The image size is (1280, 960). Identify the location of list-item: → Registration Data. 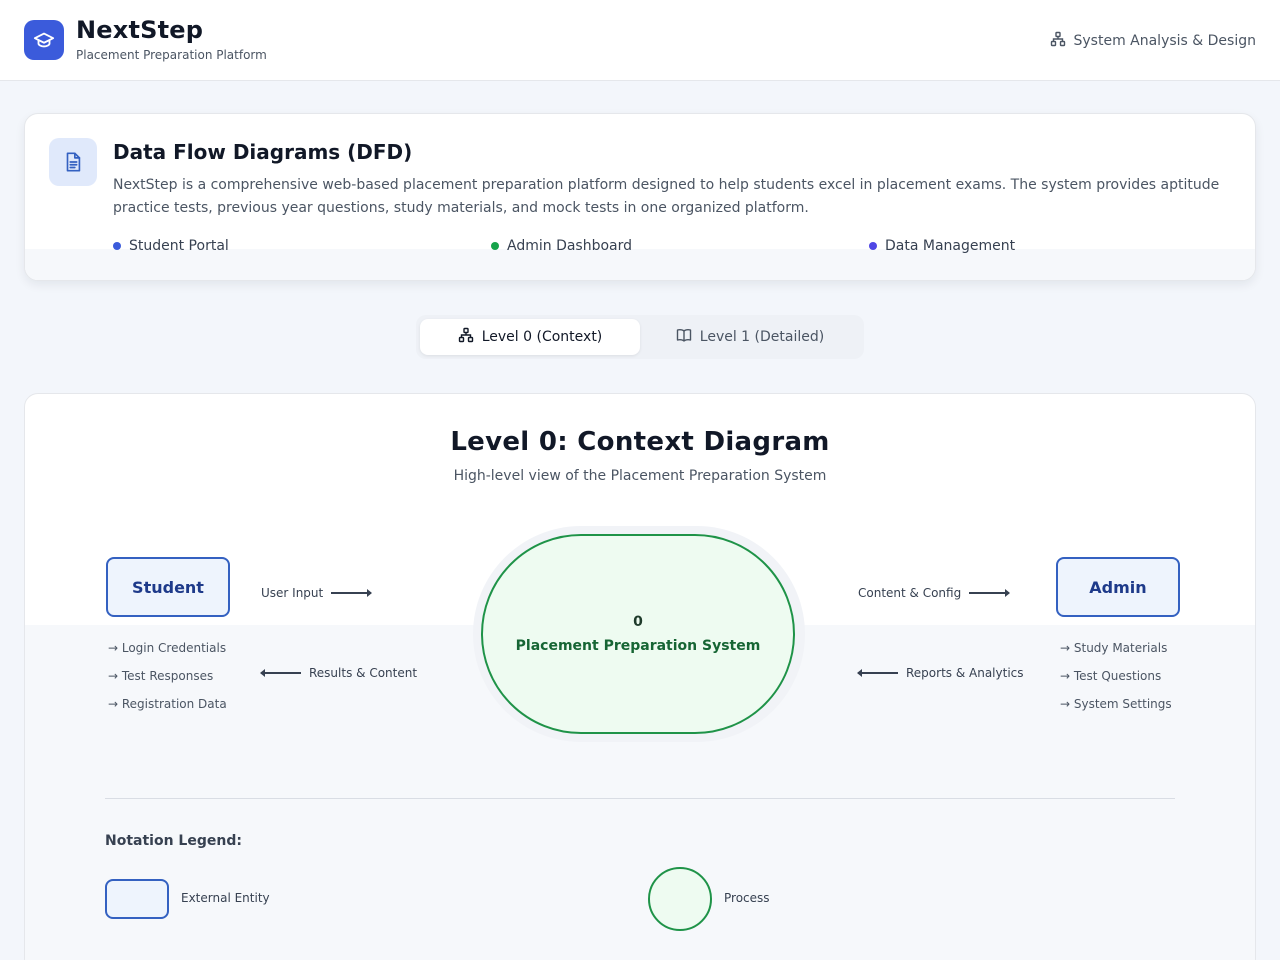
(167, 704).